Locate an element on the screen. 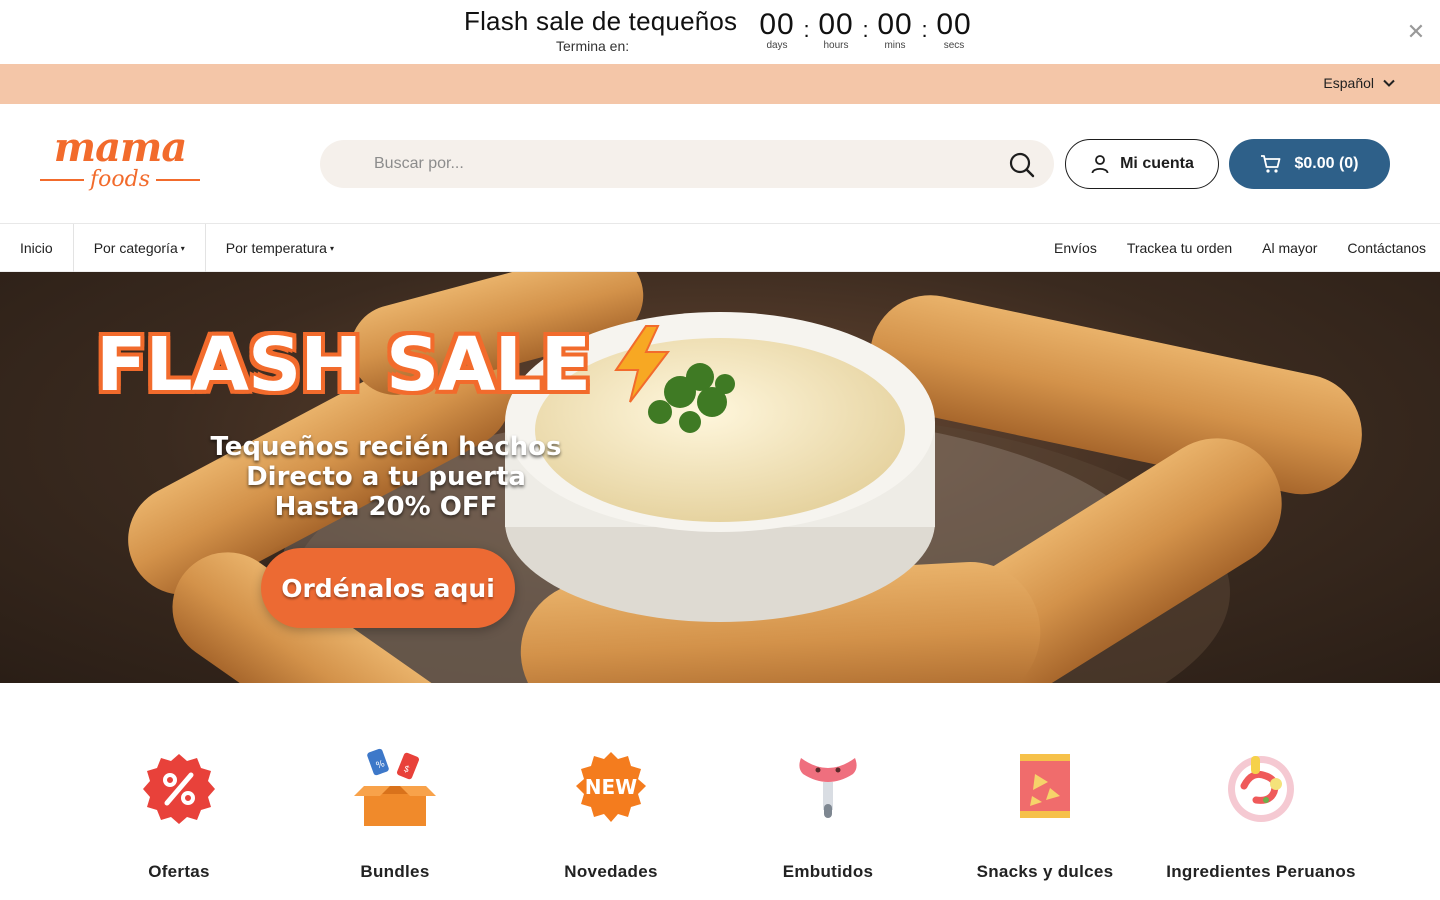  hero-title: FLASH SALE is located at coordinates (343, 365).